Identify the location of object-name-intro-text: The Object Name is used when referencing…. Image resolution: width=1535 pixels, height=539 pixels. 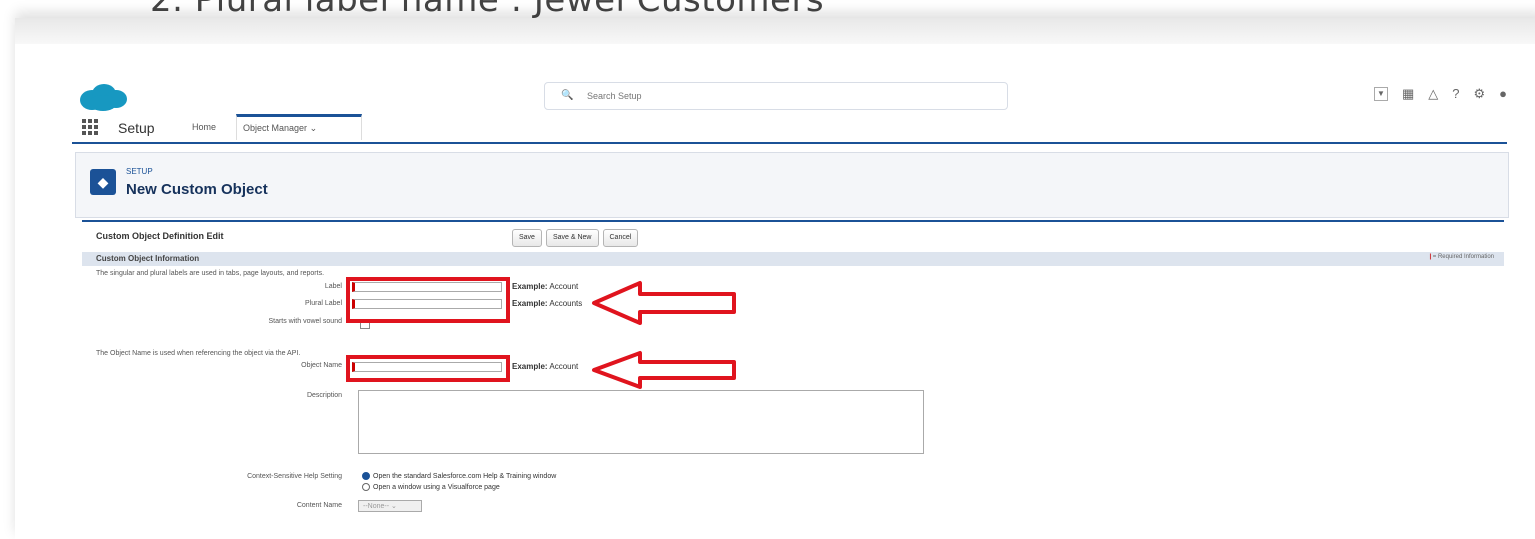
(198, 353).